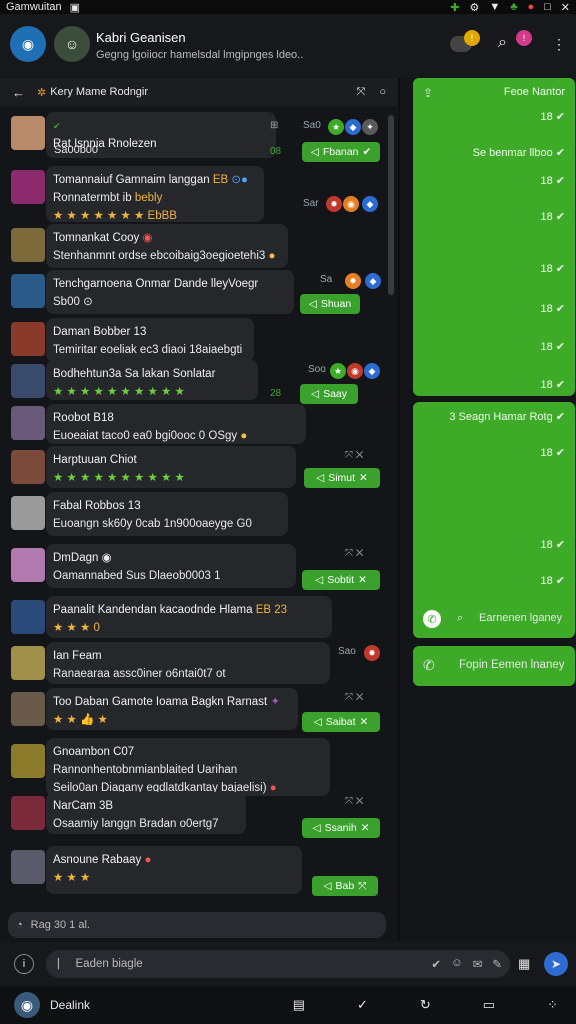  I want to click on notification-badge: !, so click(472, 38).